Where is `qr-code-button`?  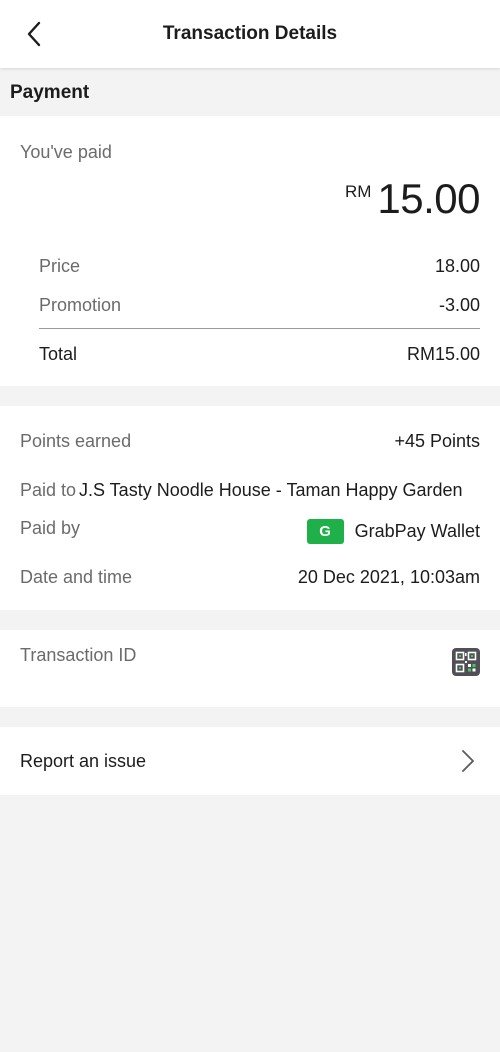 qr-code-button is located at coordinates (466, 662).